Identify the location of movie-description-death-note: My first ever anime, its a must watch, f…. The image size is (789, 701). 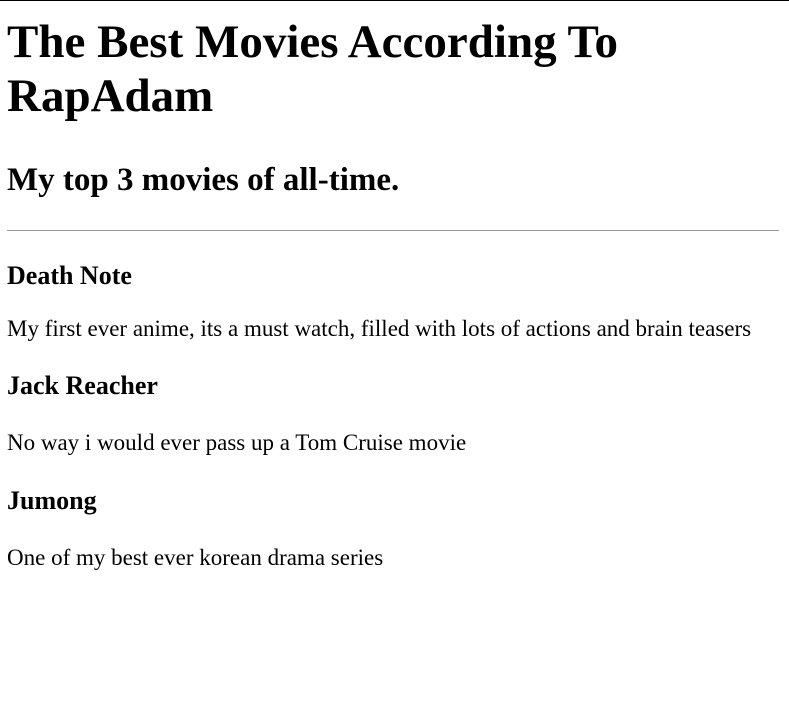
(379, 328).